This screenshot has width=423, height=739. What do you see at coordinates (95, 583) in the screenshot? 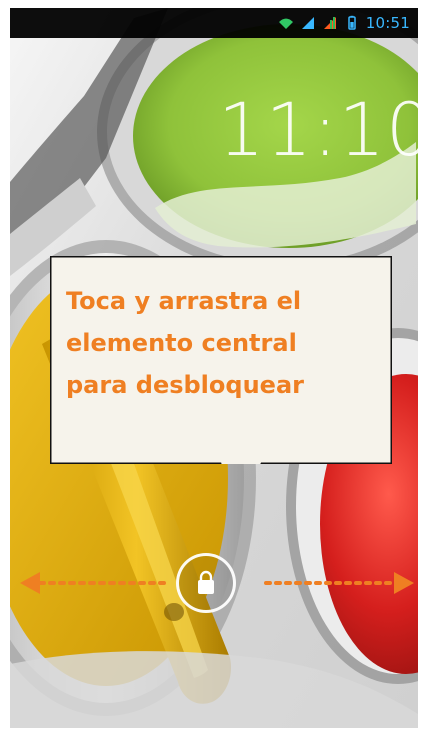
I see `left-arrow-icon` at bounding box center [95, 583].